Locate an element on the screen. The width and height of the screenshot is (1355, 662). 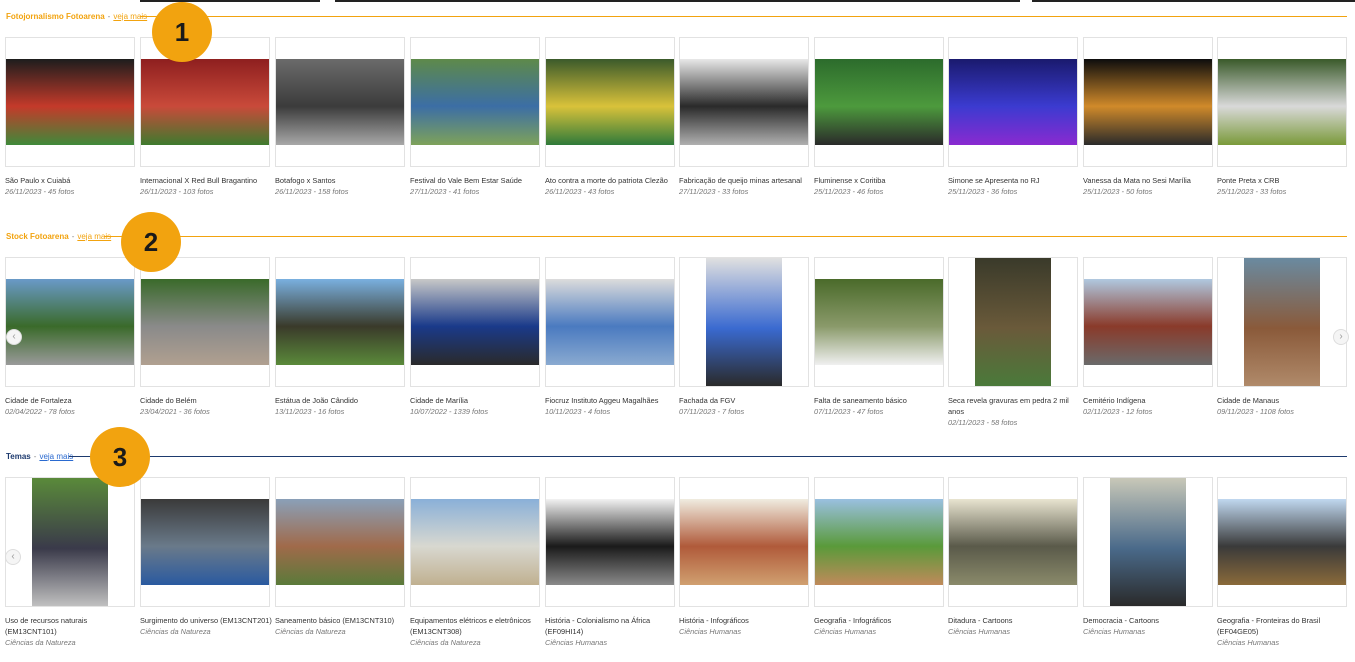
card-title: Cidade de Manaus is located at coordinates (1283, 400).